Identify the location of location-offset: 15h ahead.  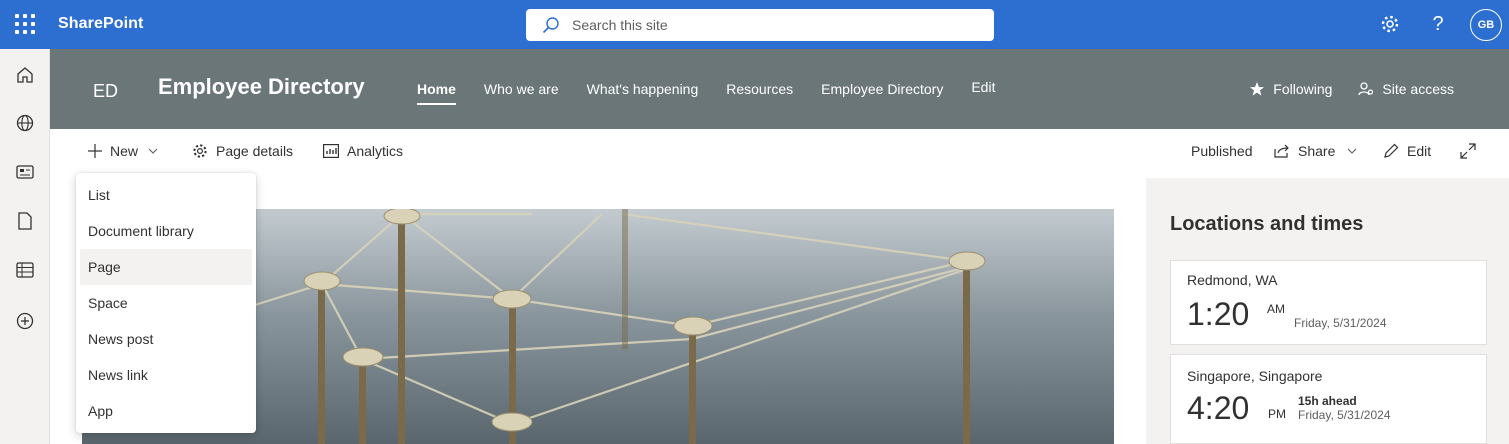
(1327, 401).